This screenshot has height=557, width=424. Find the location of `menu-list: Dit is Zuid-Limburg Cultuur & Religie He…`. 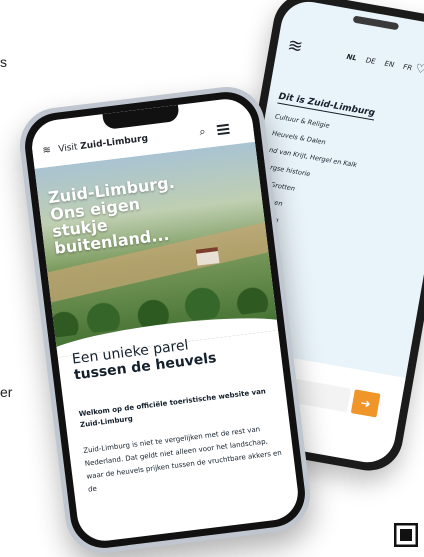

menu-list: Dit is Zuid-Limburg Cultuur & Religie He… is located at coordinates (339, 172).